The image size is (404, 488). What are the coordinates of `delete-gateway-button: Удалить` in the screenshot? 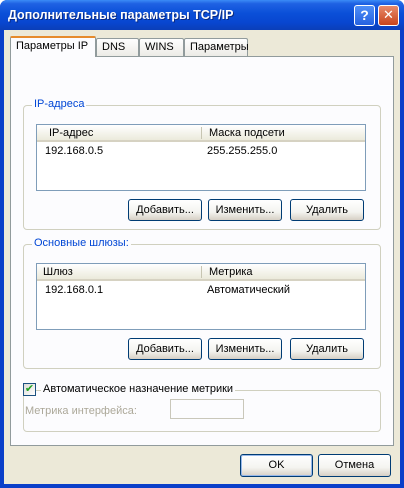 It's located at (327, 349).